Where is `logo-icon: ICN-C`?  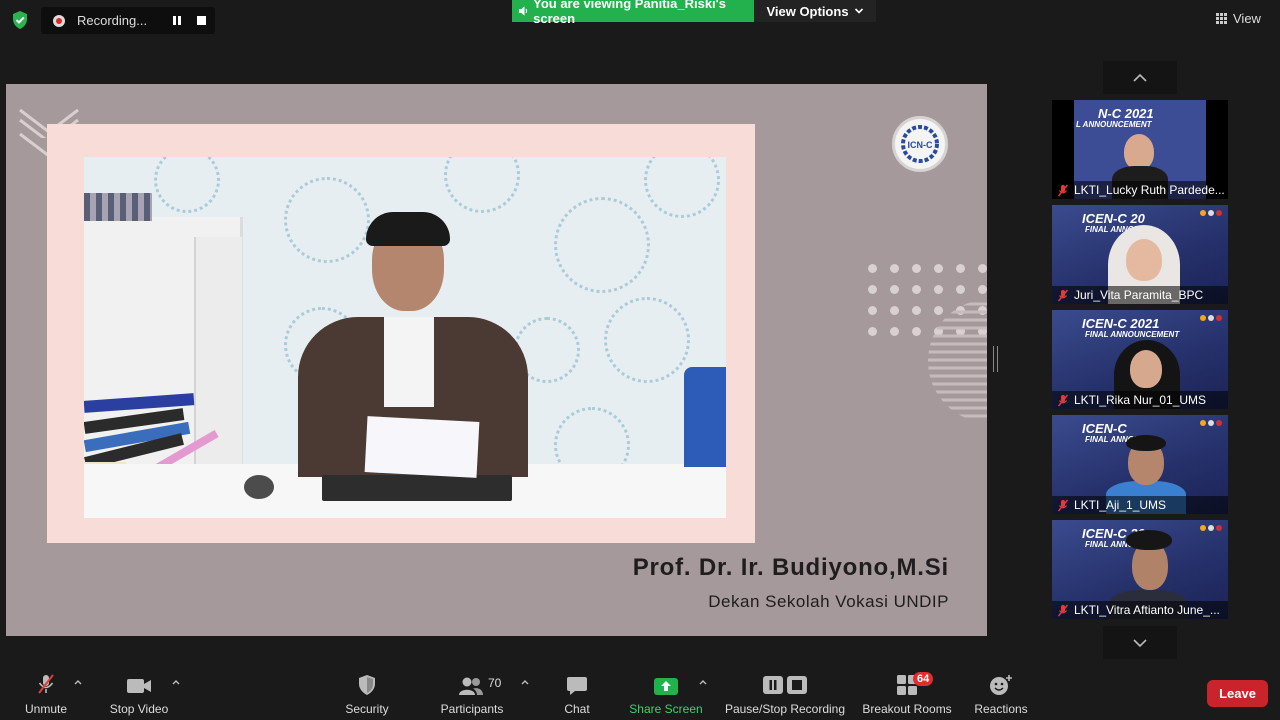 logo-icon: ICN-C is located at coordinates (920, 144).